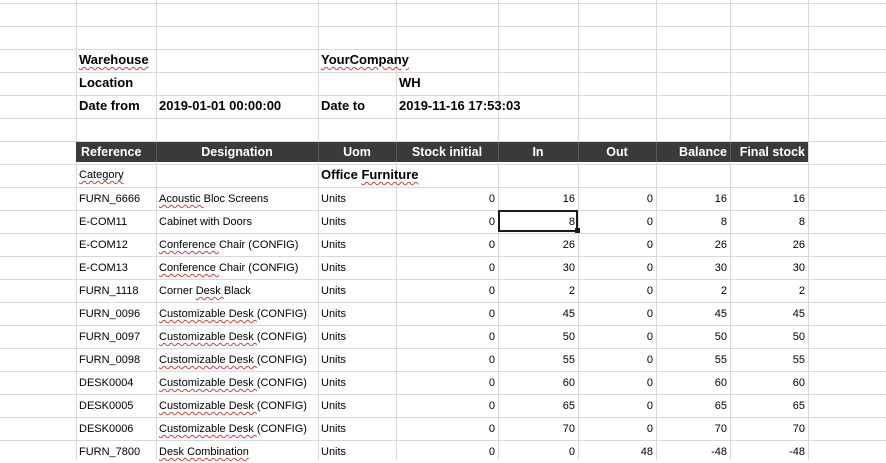 The image size is (886, 463). What do you see at coordinates (116, 429) in the screenshot?
I see `cell-reference: DESK0006` at bounding box center [116, 429].